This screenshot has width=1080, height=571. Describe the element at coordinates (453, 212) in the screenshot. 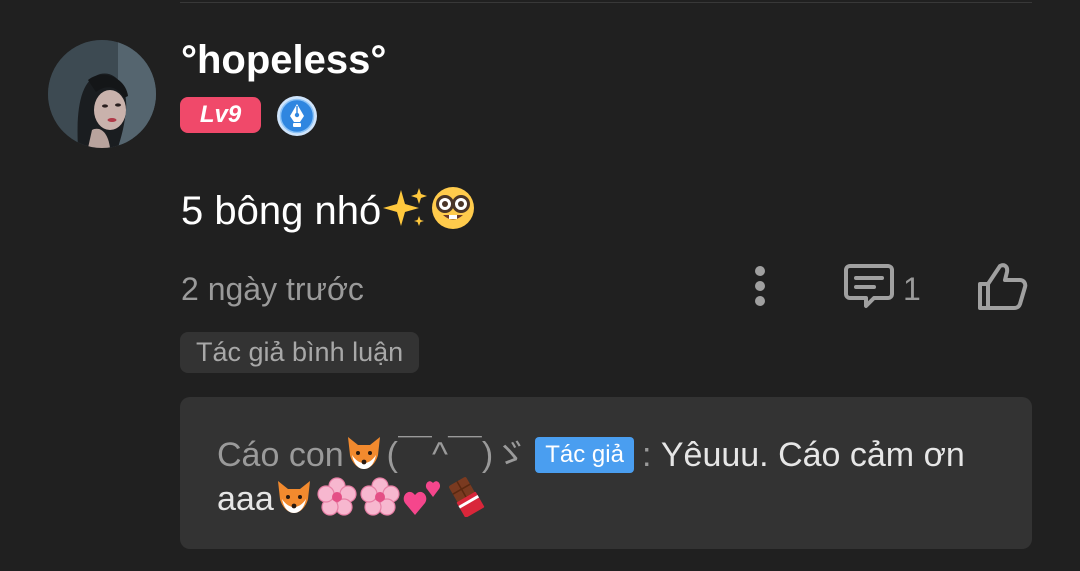

I see `nerd-face-emoji-icon` at that location.